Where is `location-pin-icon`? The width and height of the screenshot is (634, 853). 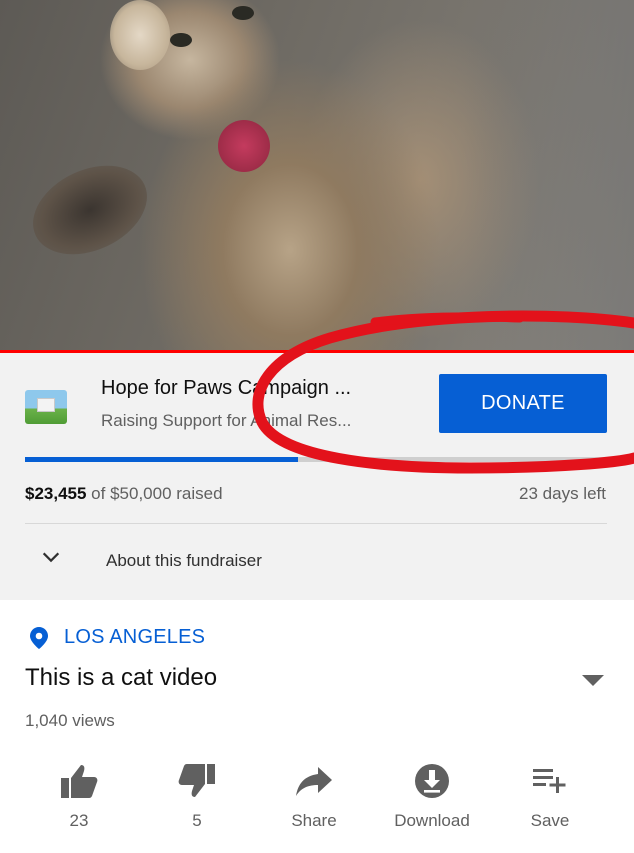 location-pin-icon is located at coordinates (39, 638).